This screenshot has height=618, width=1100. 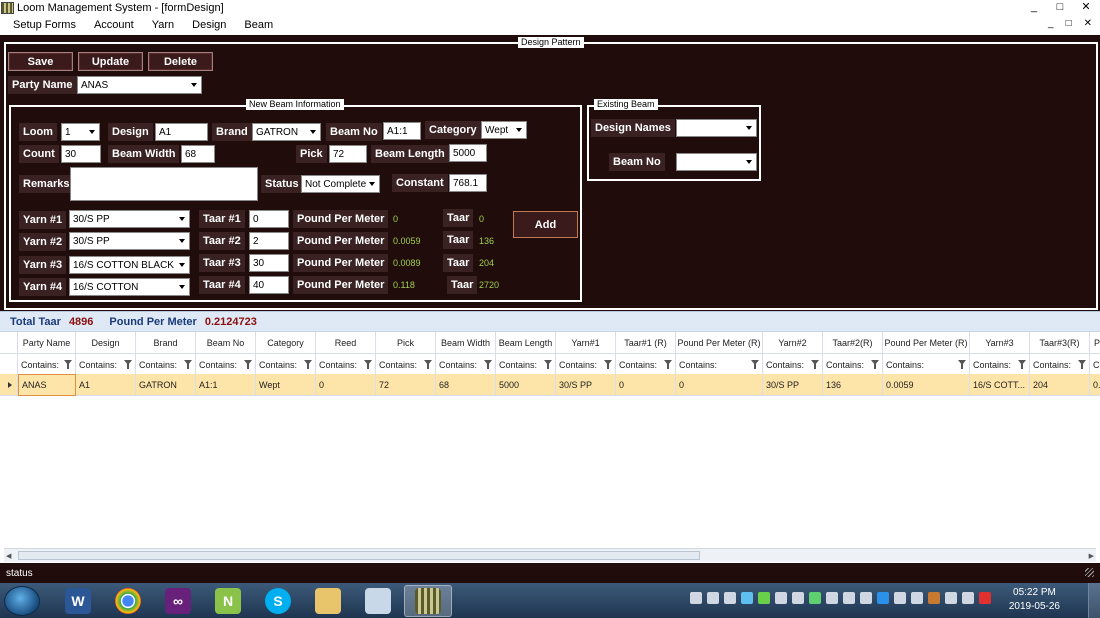 I want to click on column-header: Party Name, so click(x=47, y=343).